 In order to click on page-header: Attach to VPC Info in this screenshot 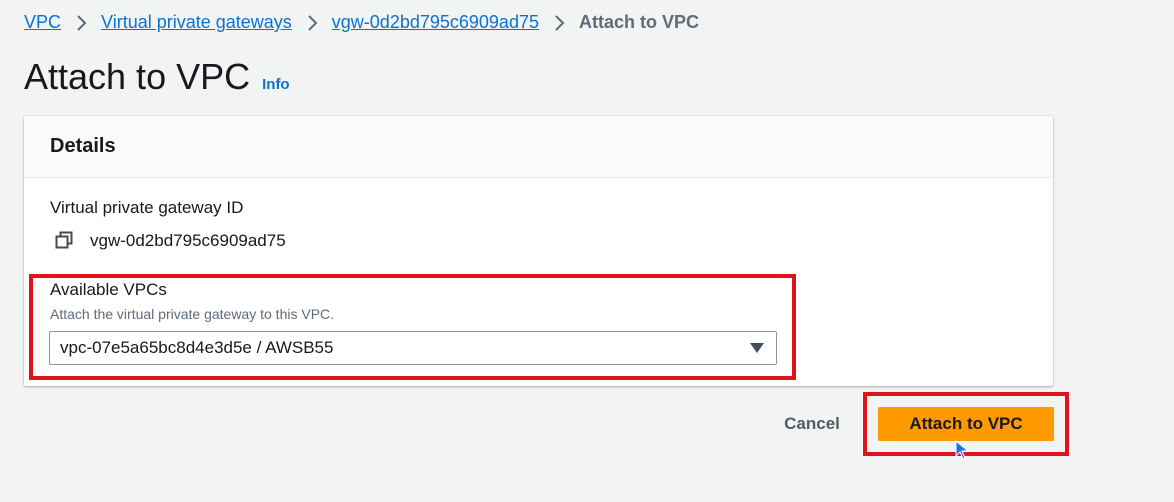, I will do `click(157, 77)`.